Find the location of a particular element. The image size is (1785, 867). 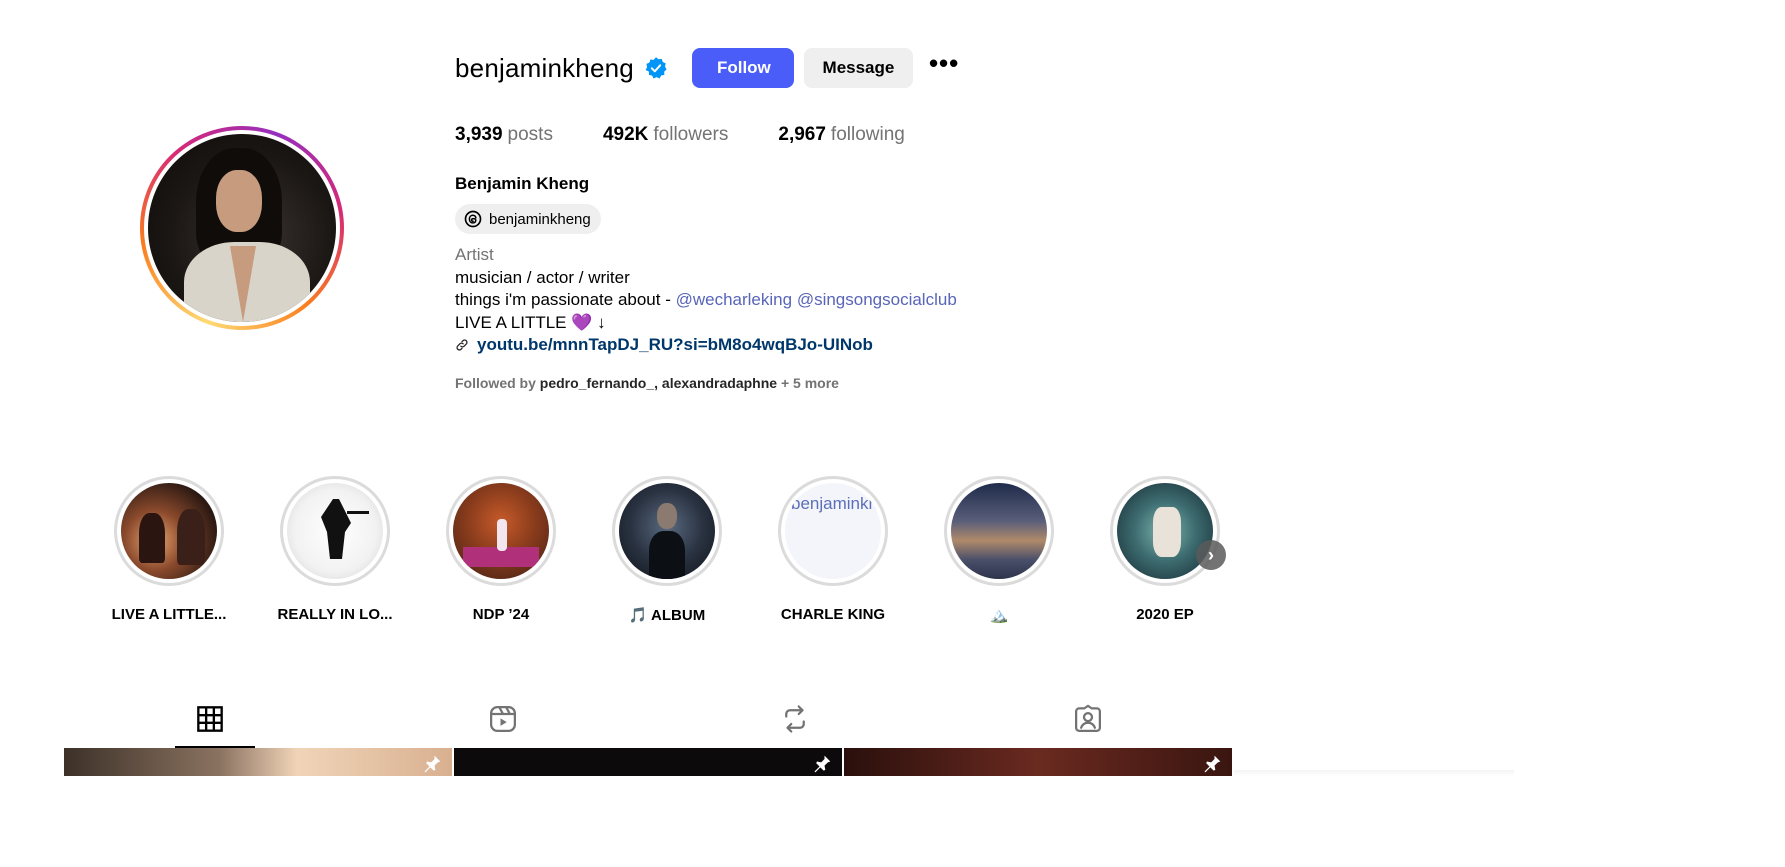

reposts-icon is located at coordinates (795, 719).